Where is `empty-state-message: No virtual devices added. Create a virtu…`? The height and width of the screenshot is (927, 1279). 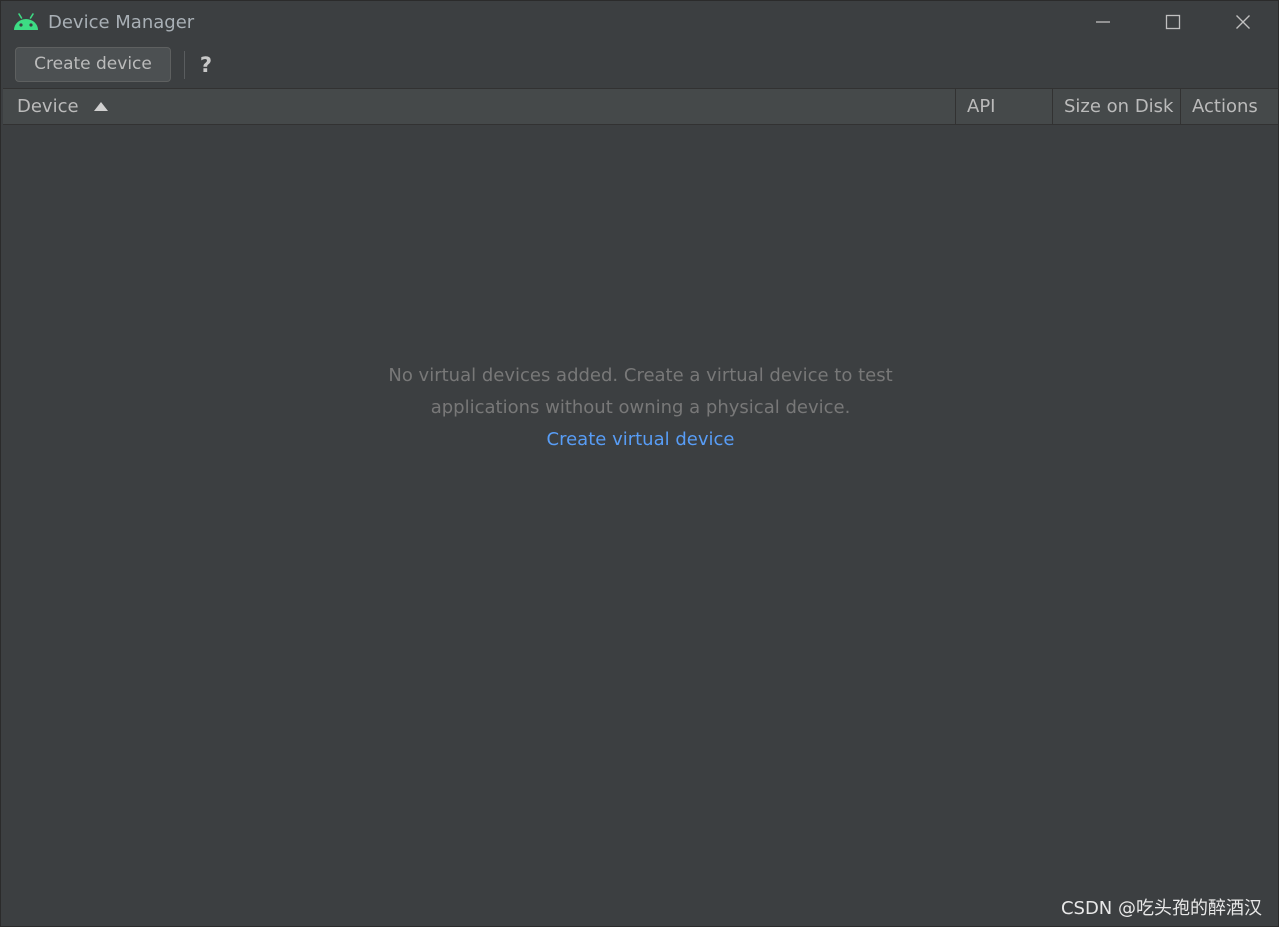
empty-state-message: No virtual devices added. Create a virtu… is located at coordinates (640, 392).